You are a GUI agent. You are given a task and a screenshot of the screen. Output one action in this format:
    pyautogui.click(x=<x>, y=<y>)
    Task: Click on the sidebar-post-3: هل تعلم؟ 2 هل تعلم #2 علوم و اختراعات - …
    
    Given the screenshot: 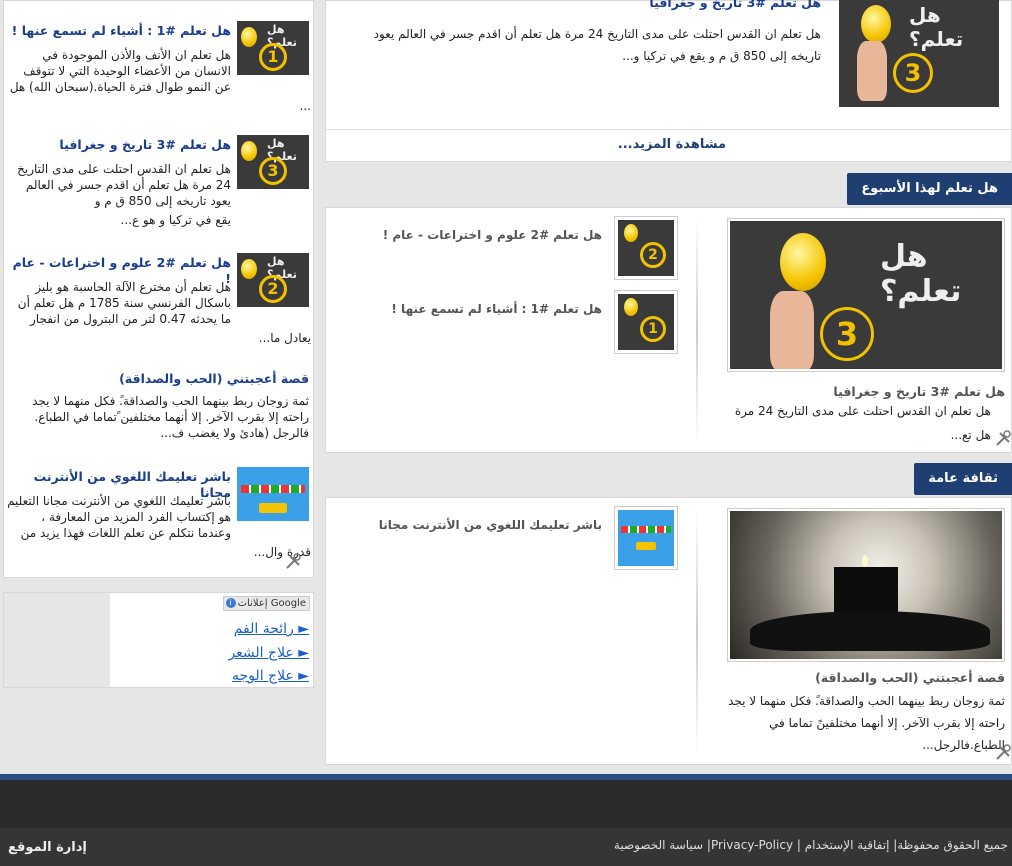 What is the action you would take?
    pyautogui.click(x=159, y=299)
    